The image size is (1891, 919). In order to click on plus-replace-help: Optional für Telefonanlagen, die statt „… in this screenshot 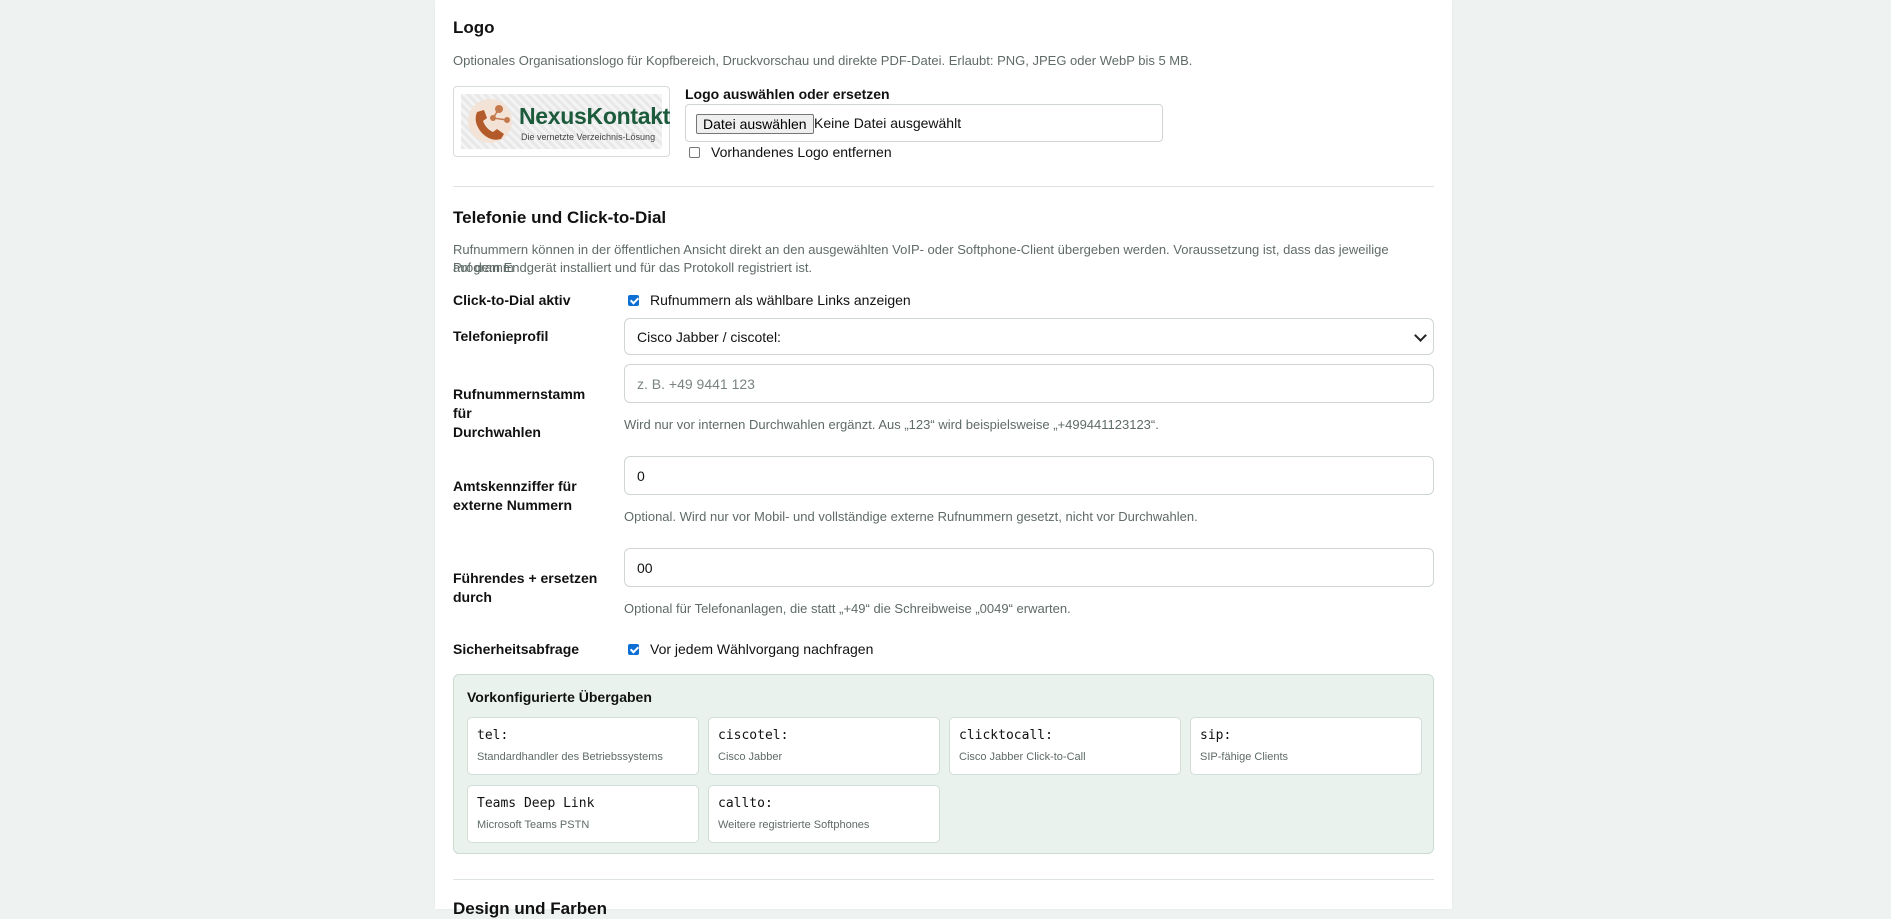, I will do `click(847, 608)`.